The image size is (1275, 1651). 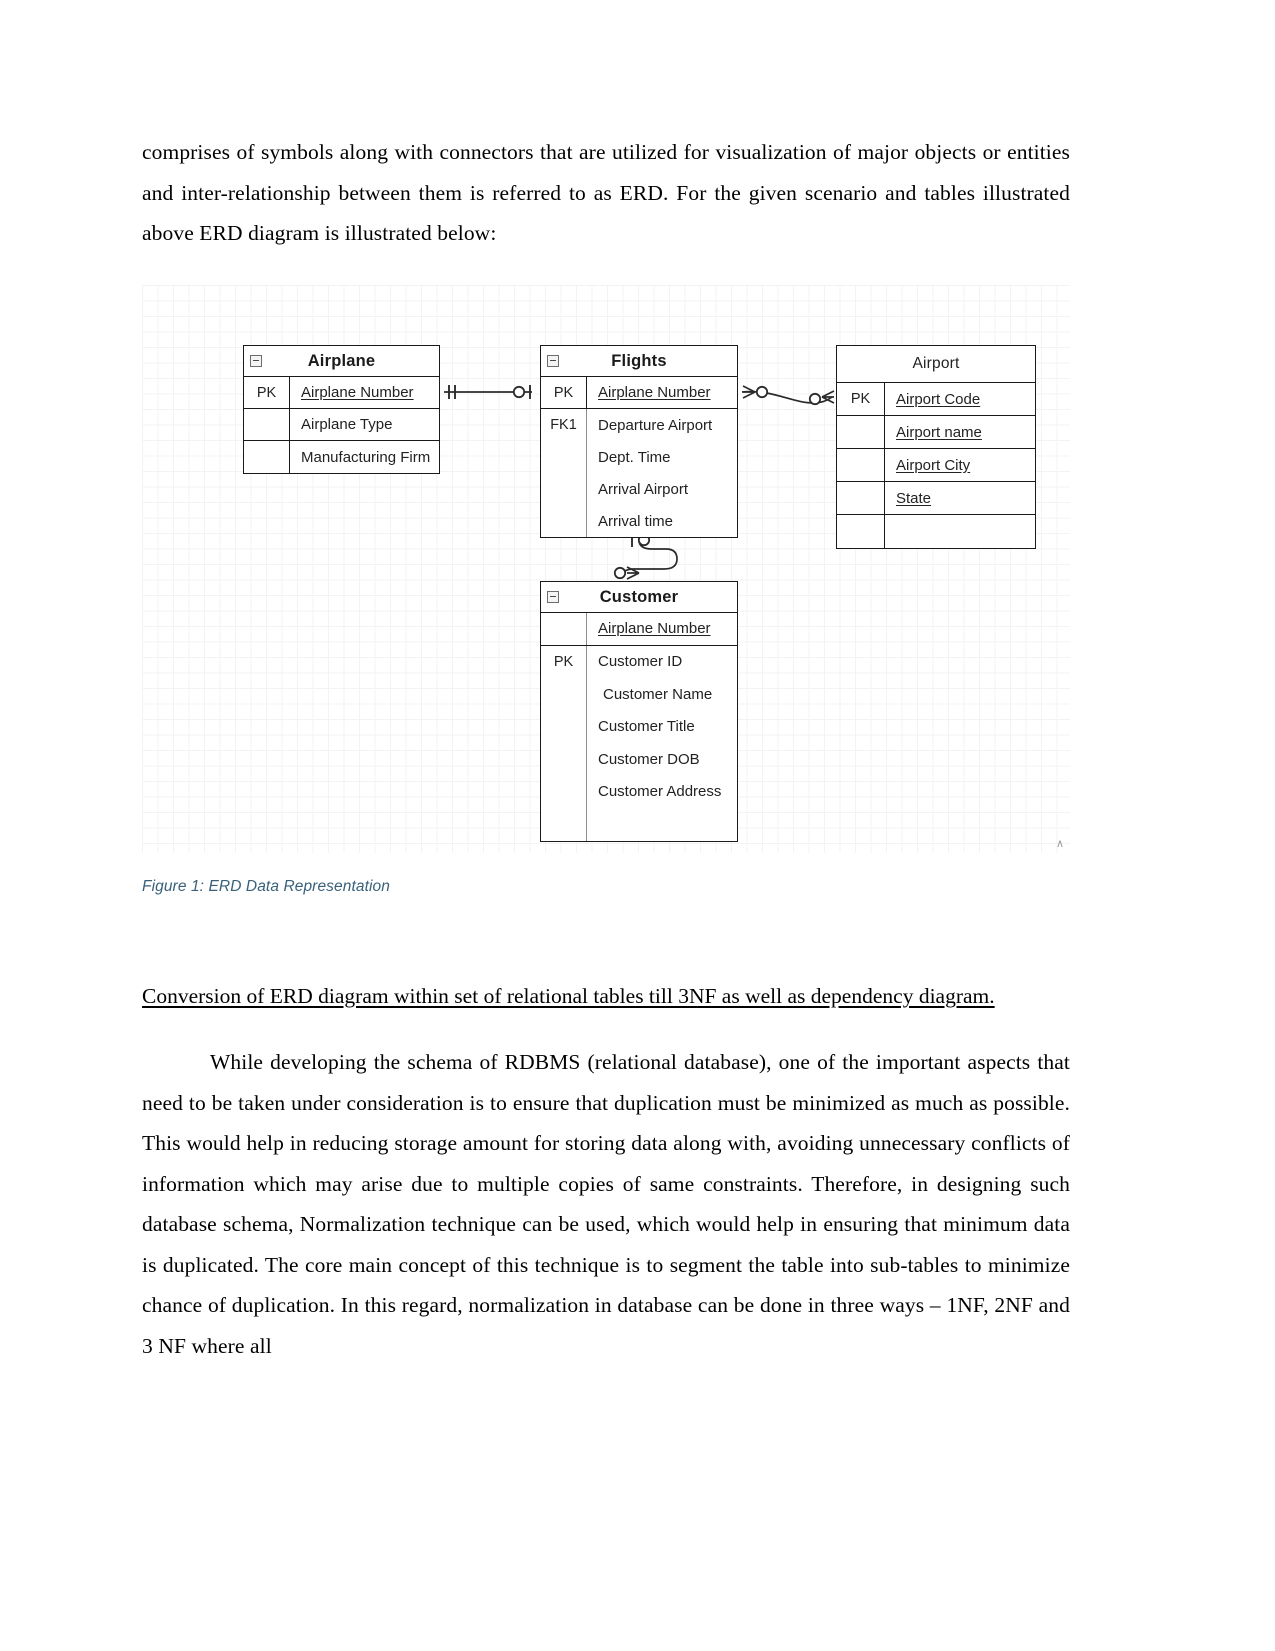 I want to click on entity-row: Dept. Time, so click(x=639, y=457).